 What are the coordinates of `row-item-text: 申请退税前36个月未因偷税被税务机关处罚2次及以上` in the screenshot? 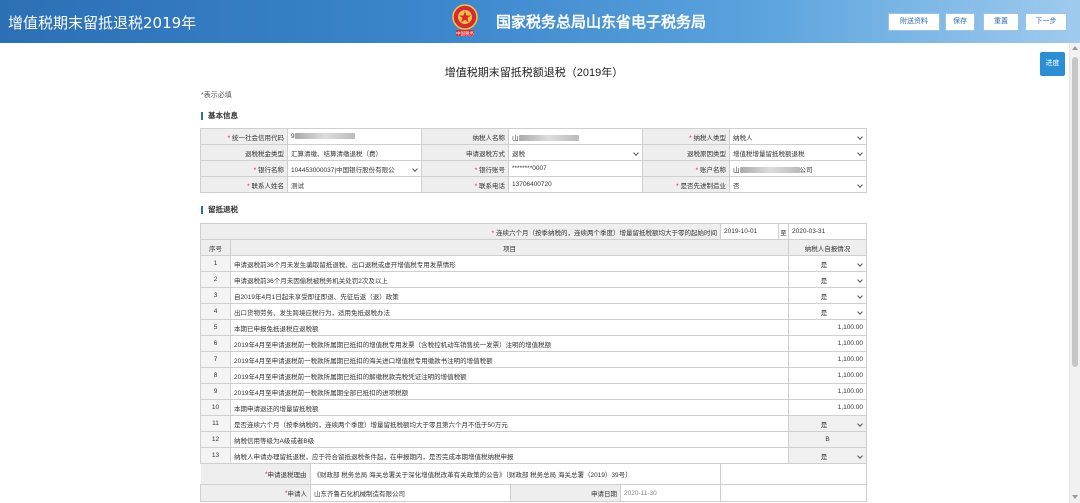 It's located at (509, 279).